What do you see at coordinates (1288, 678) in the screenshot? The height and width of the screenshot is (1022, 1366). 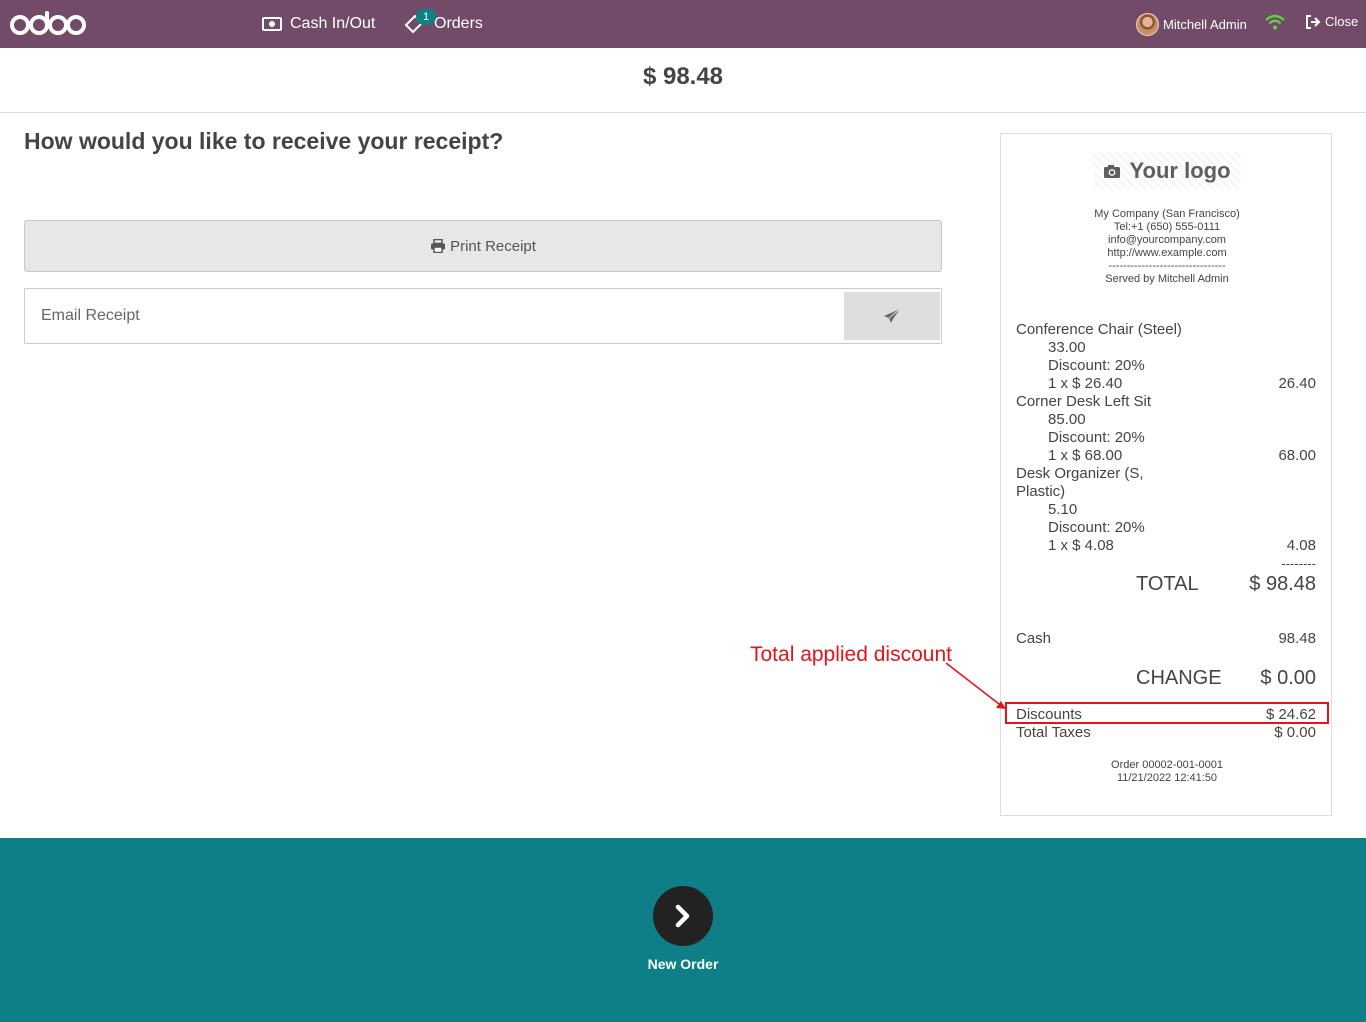 I see `change-value: $ 0.00` at bounding box center [1288, 678].